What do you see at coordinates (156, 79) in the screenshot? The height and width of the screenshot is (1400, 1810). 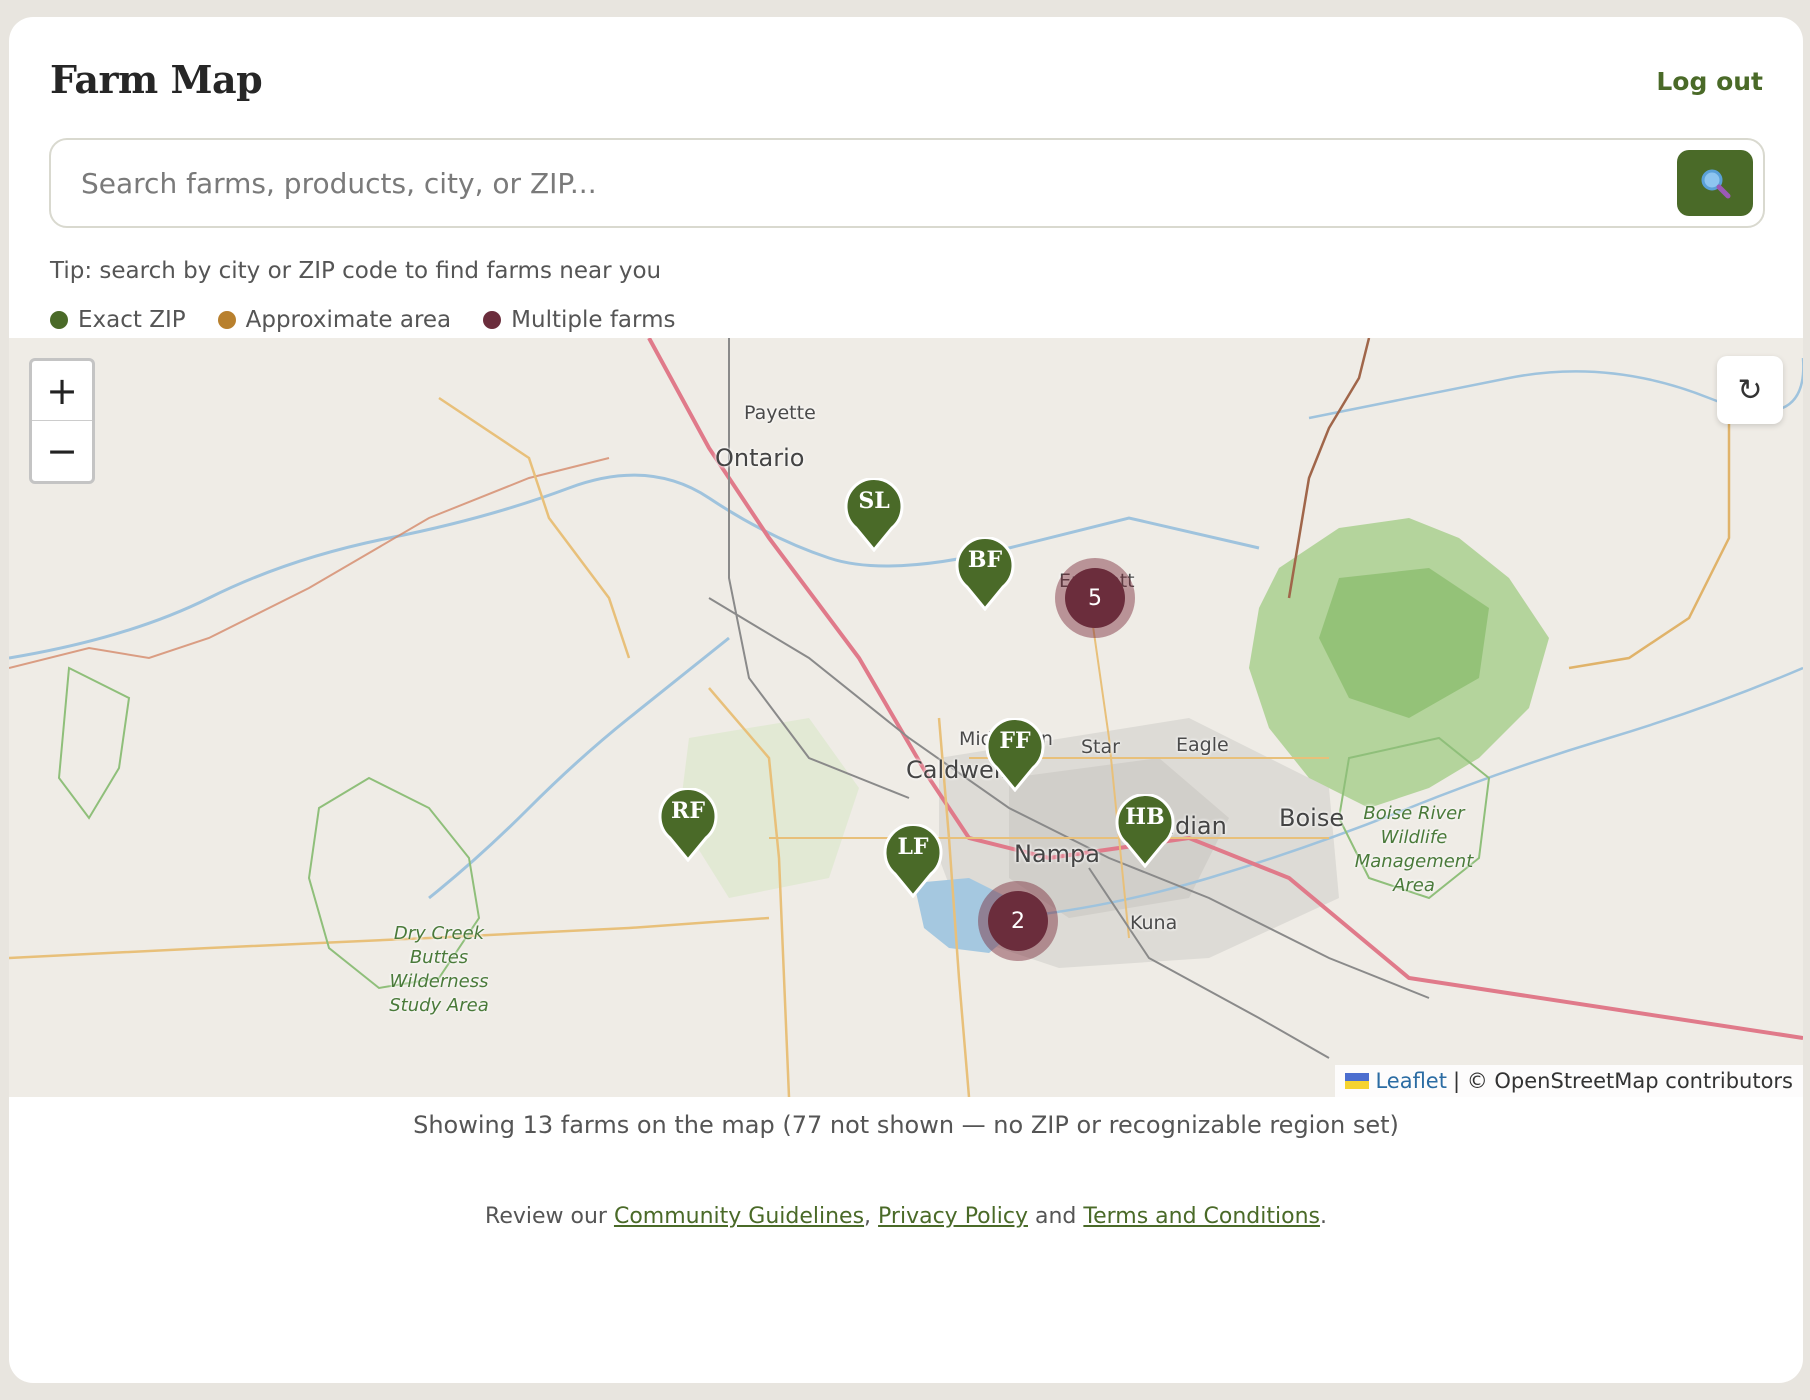 I see `page-title: Farm Map` at bounding box center [156, 79].